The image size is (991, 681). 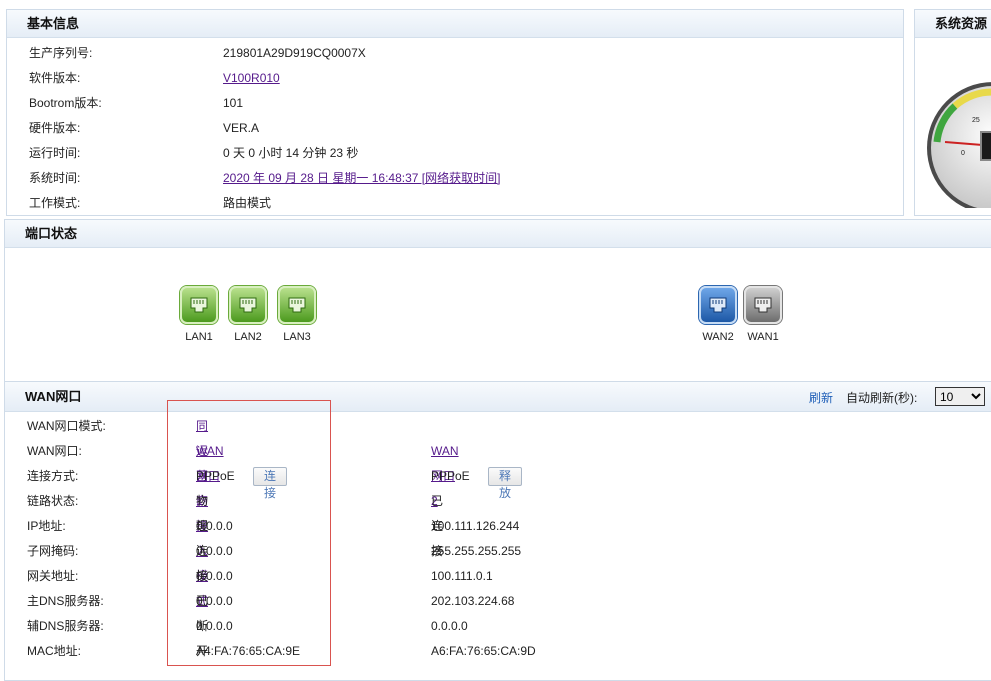 What do you see at coordinates (498, 397) in the screenshot?
I see `wan-title: WAN网口` at bounding box center [498, 397].